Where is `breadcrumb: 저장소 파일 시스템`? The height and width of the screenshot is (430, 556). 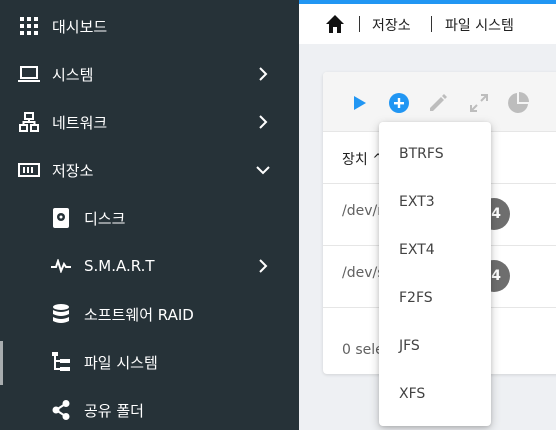
breadcrumb: 저장소 파일 시스템 is located at coordinates (427, 24).